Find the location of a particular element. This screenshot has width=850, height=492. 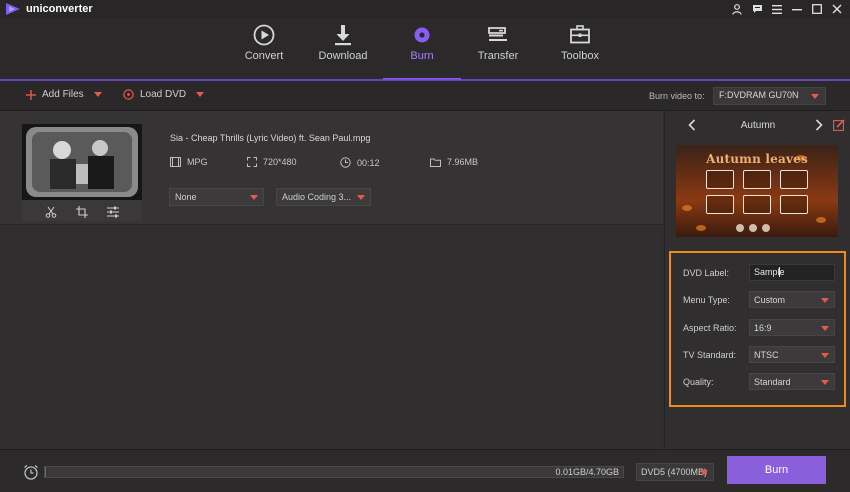

app-logo-icon is located at coordinates (13, 9).